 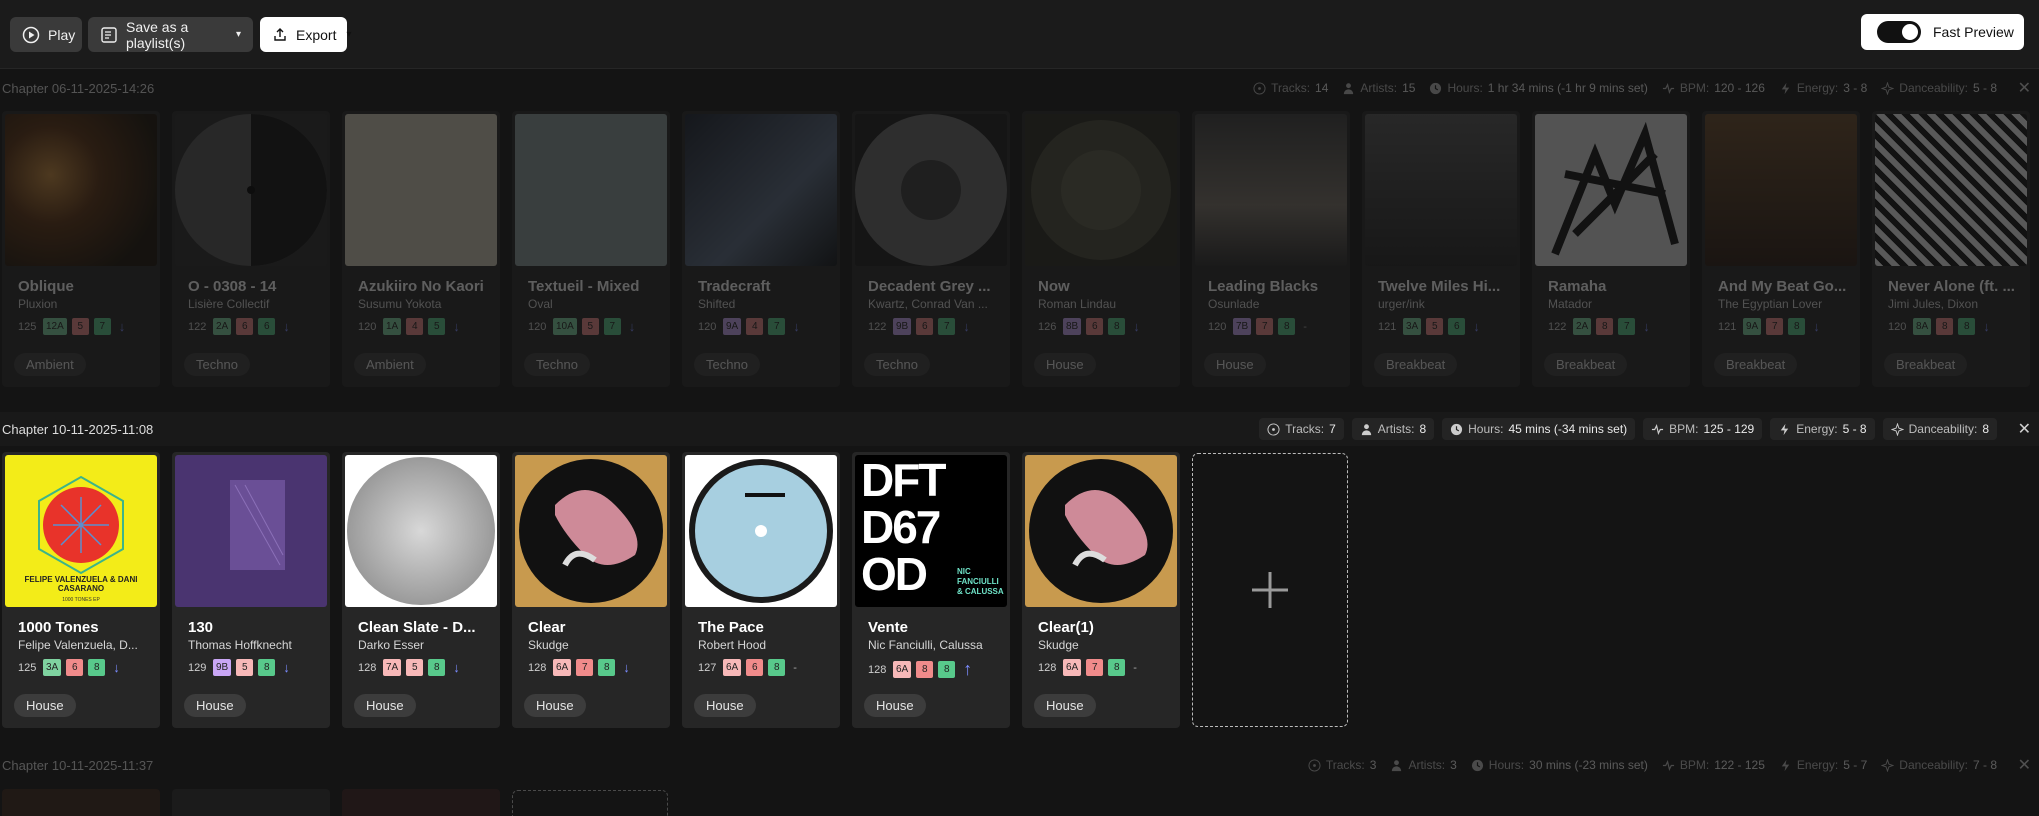 I want to click on export-button: Export ▾, so click(x=306, y=34).